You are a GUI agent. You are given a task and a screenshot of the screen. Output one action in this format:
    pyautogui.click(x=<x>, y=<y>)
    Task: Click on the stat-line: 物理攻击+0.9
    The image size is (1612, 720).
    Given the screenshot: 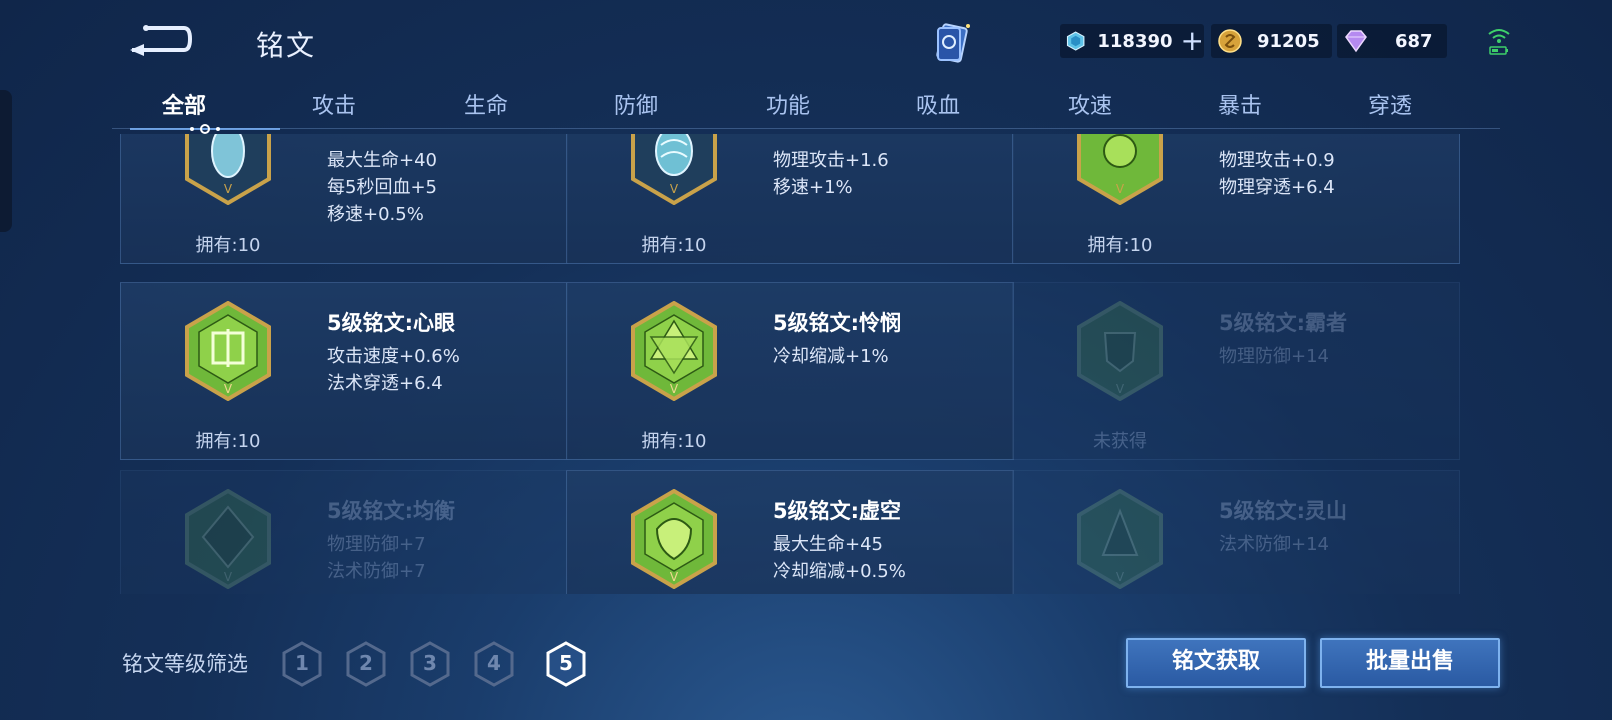 What is the action you would take?
    pyautogui.click(x=1277, y=160)
    